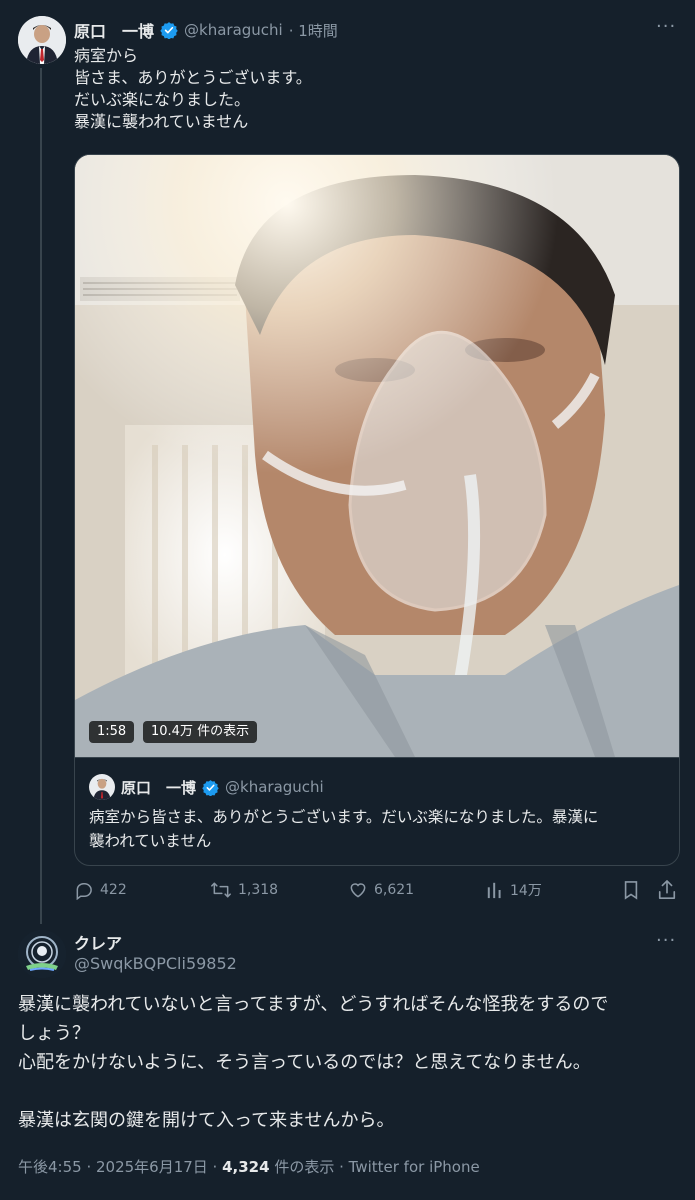  I want to click on reply-author-name: クレア, so click(98, 942).